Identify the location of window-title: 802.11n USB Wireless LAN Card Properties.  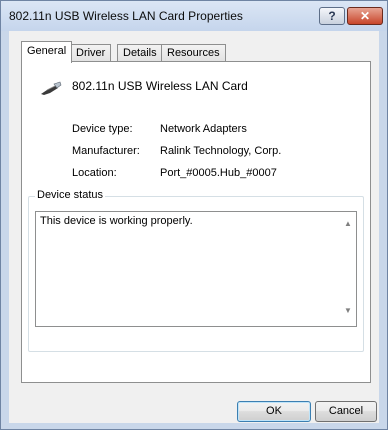
(126, 16).